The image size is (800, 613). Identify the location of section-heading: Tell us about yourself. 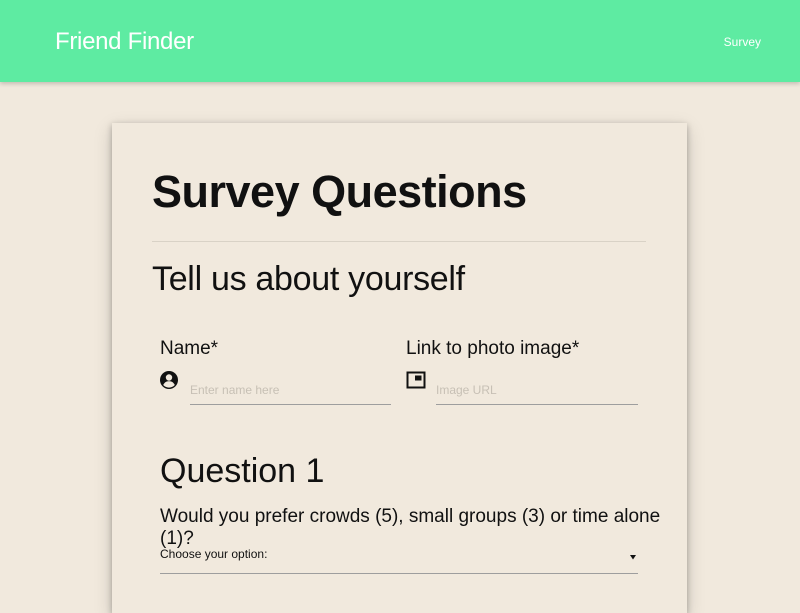
(308, 279).